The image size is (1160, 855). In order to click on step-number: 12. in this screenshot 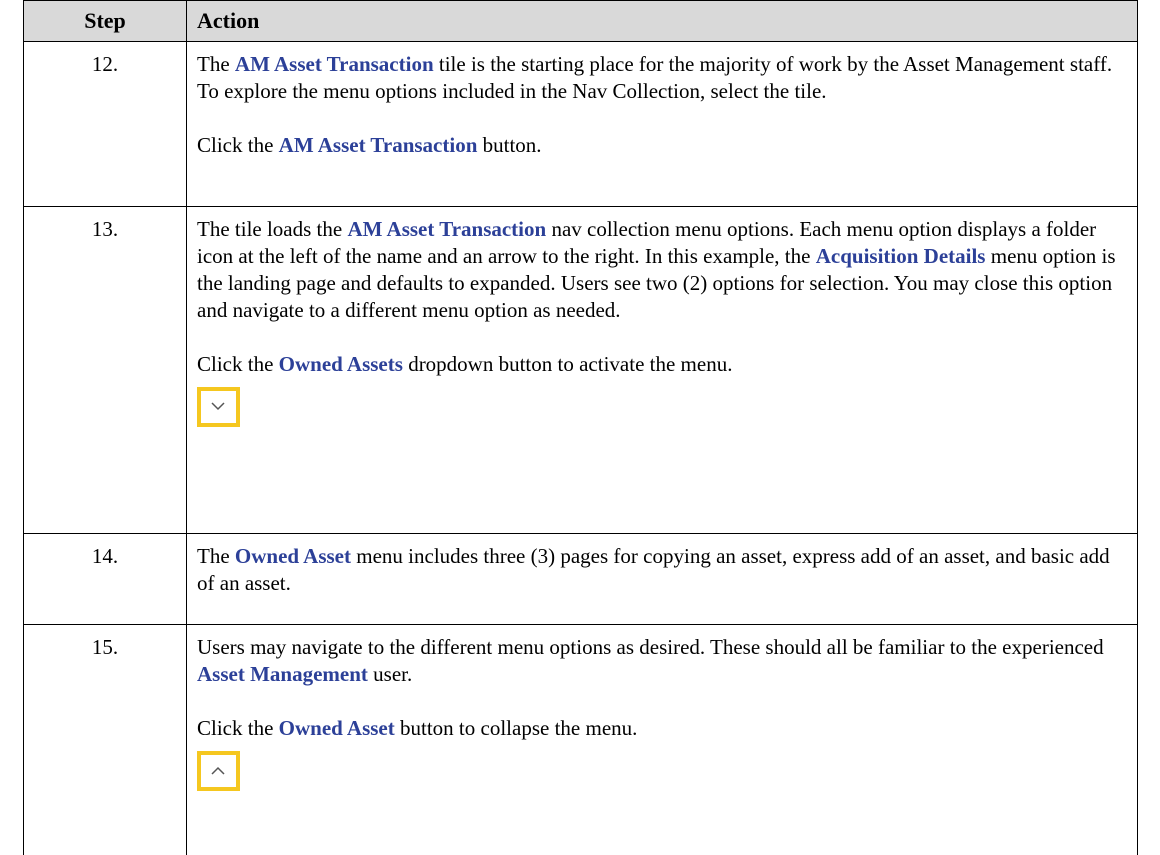, I will do `click(105, 124)`.